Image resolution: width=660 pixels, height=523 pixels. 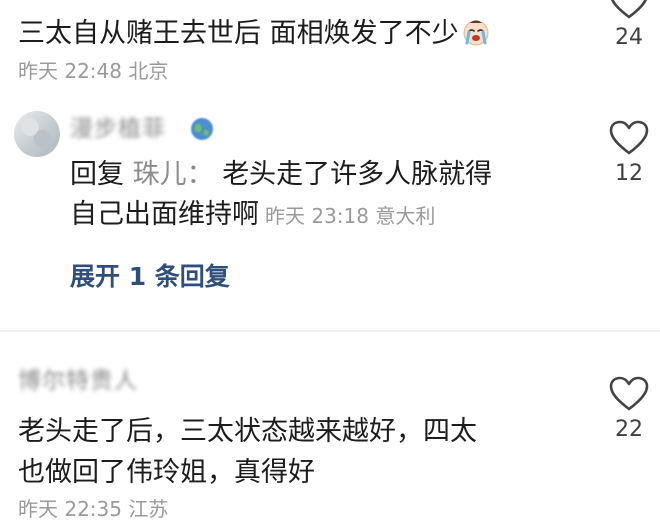 I want to click on reply-to-user: 珠儿：, so click(x=173, y=174).